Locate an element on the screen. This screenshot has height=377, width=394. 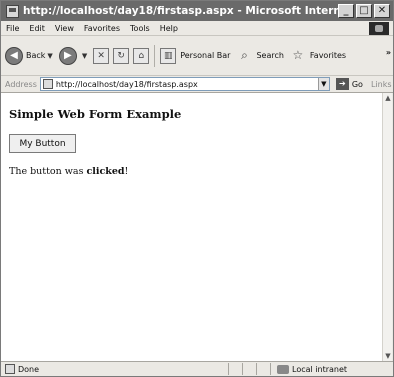
go-label: Go is located at coordinates (357, 84).